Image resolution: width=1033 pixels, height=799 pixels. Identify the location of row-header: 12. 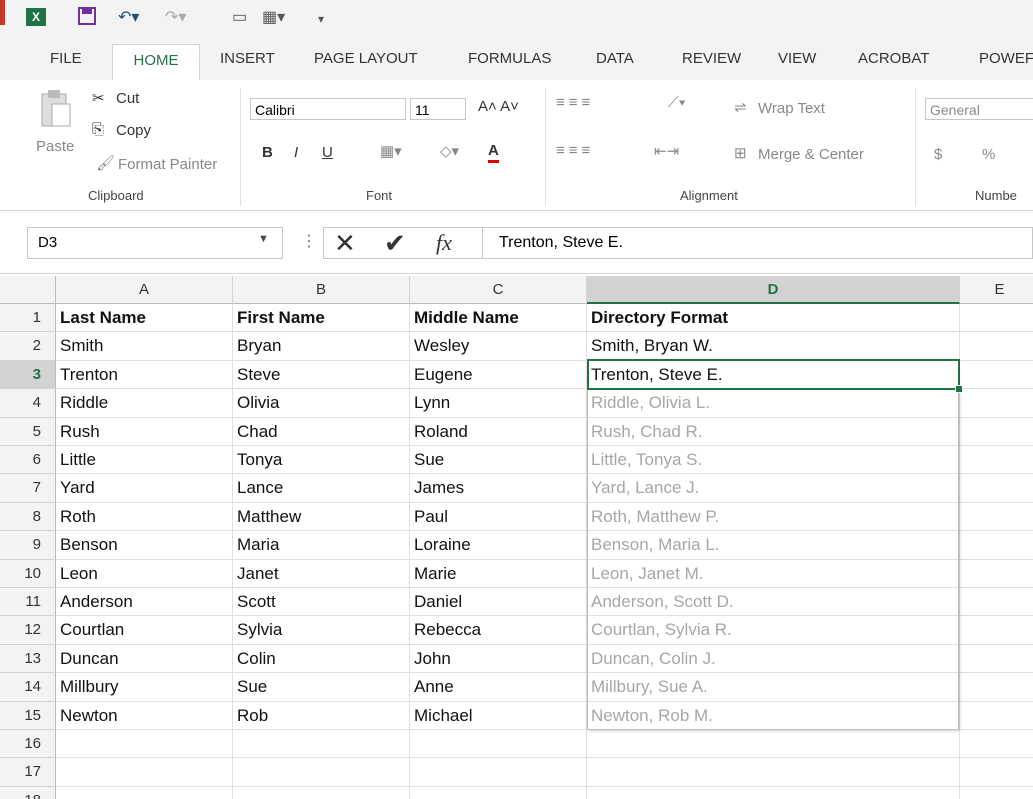
(28, 630).